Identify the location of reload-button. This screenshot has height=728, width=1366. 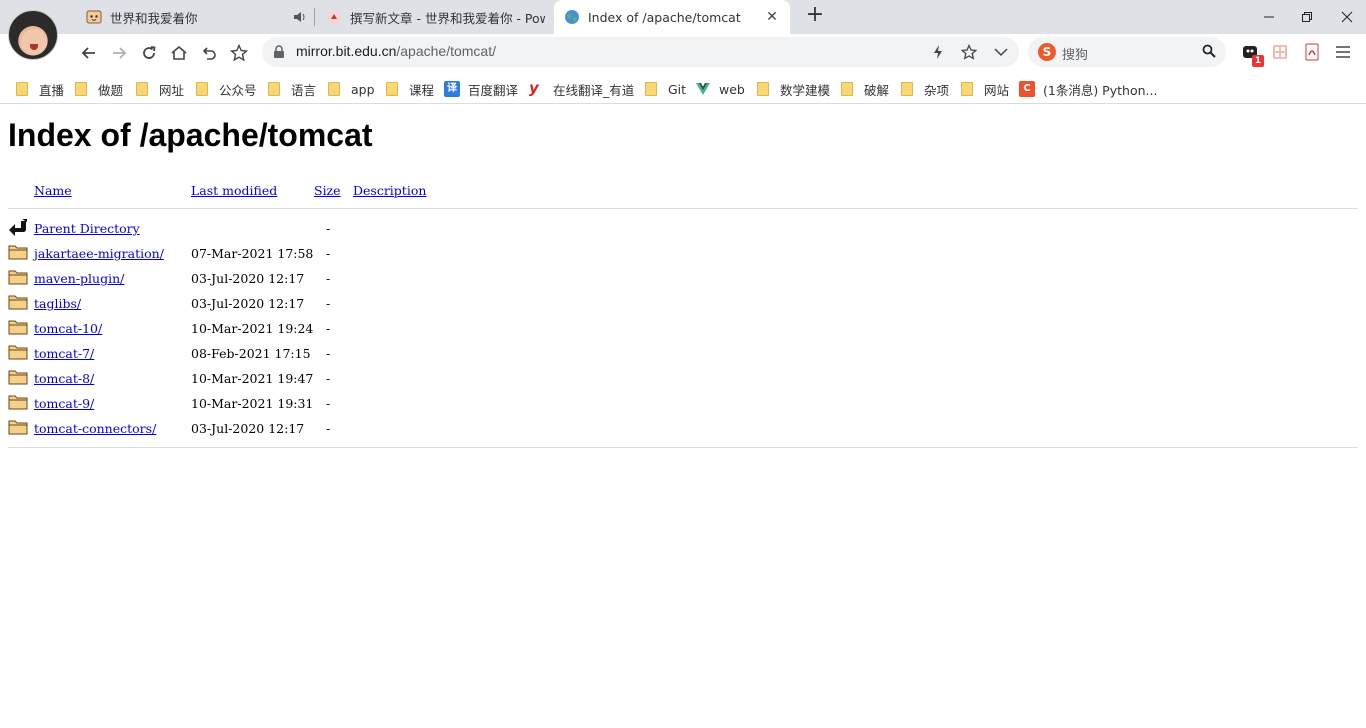
(149, 53).